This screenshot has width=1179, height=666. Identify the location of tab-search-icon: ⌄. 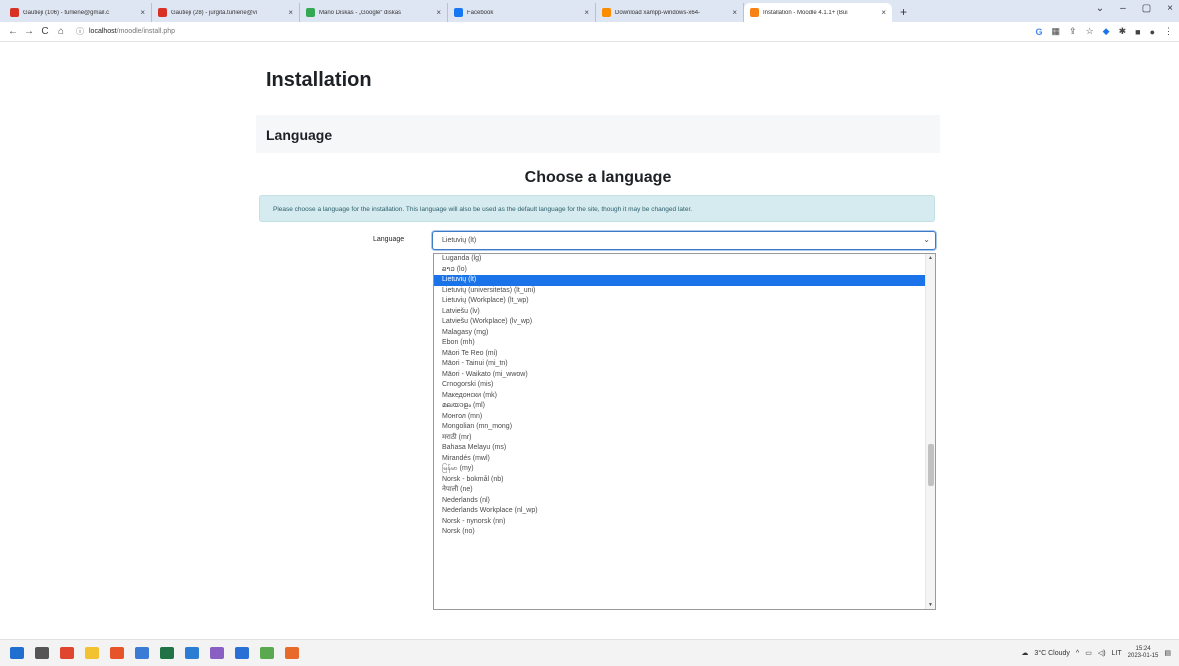
(1100, 8).